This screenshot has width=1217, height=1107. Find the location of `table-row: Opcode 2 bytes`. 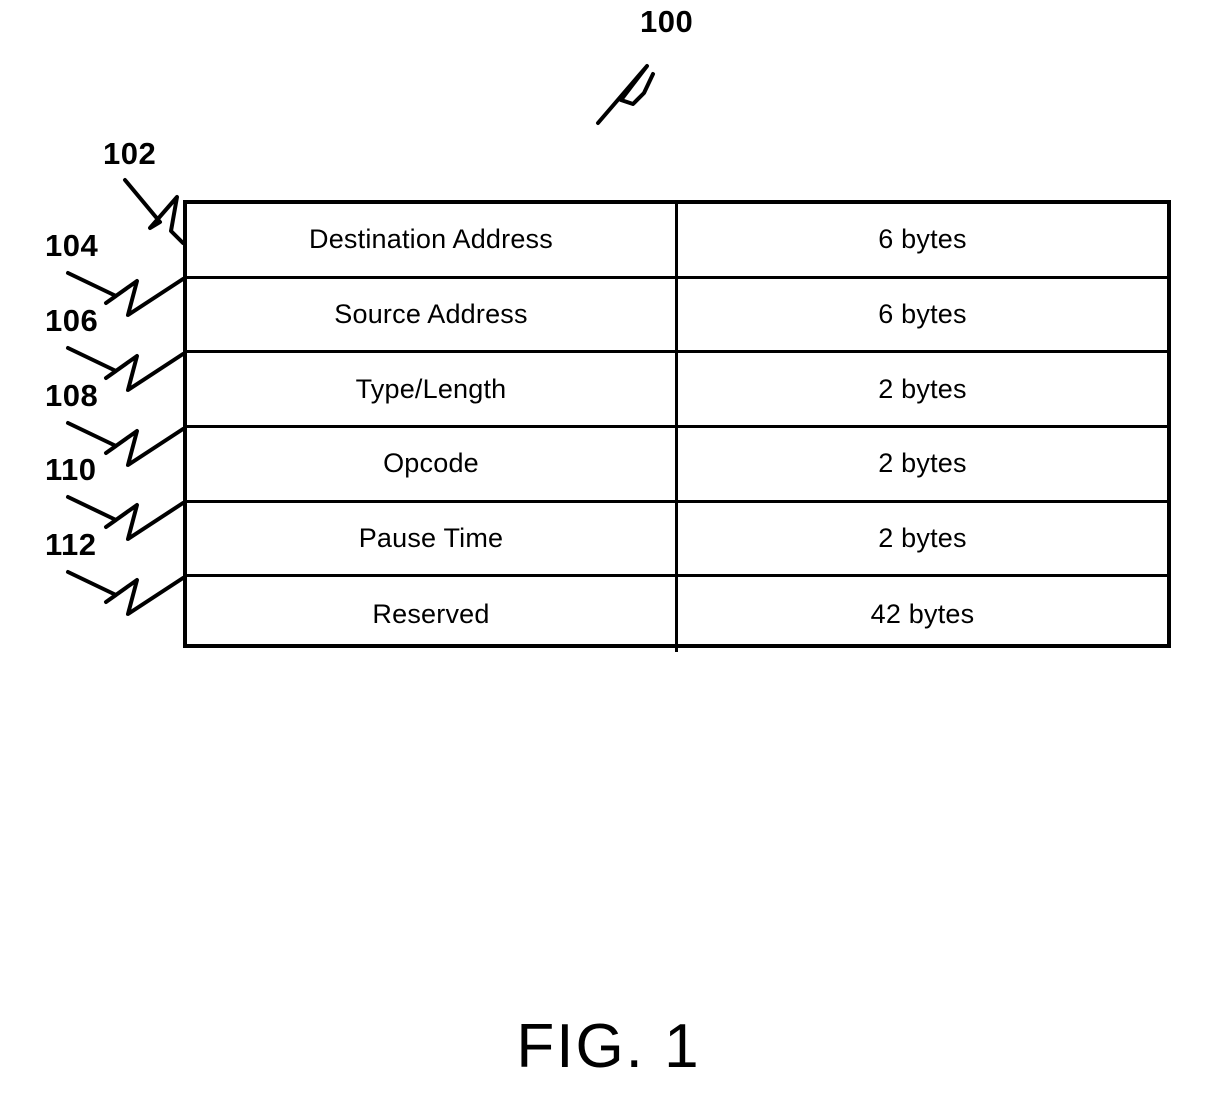

table-row: Opcode 2 bytes is located at coordinates (677, 465).